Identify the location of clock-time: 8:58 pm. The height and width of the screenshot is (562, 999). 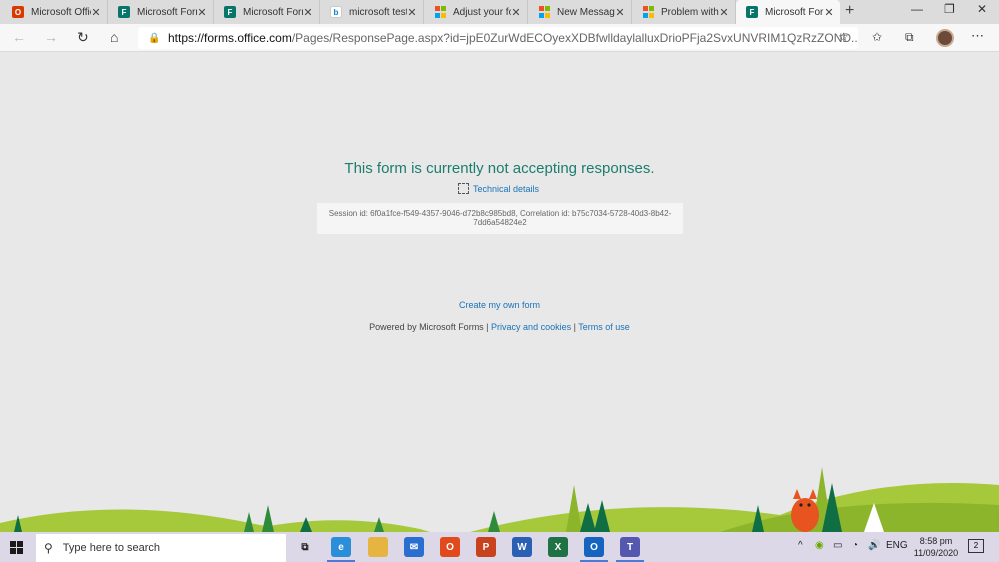
(936, 541).